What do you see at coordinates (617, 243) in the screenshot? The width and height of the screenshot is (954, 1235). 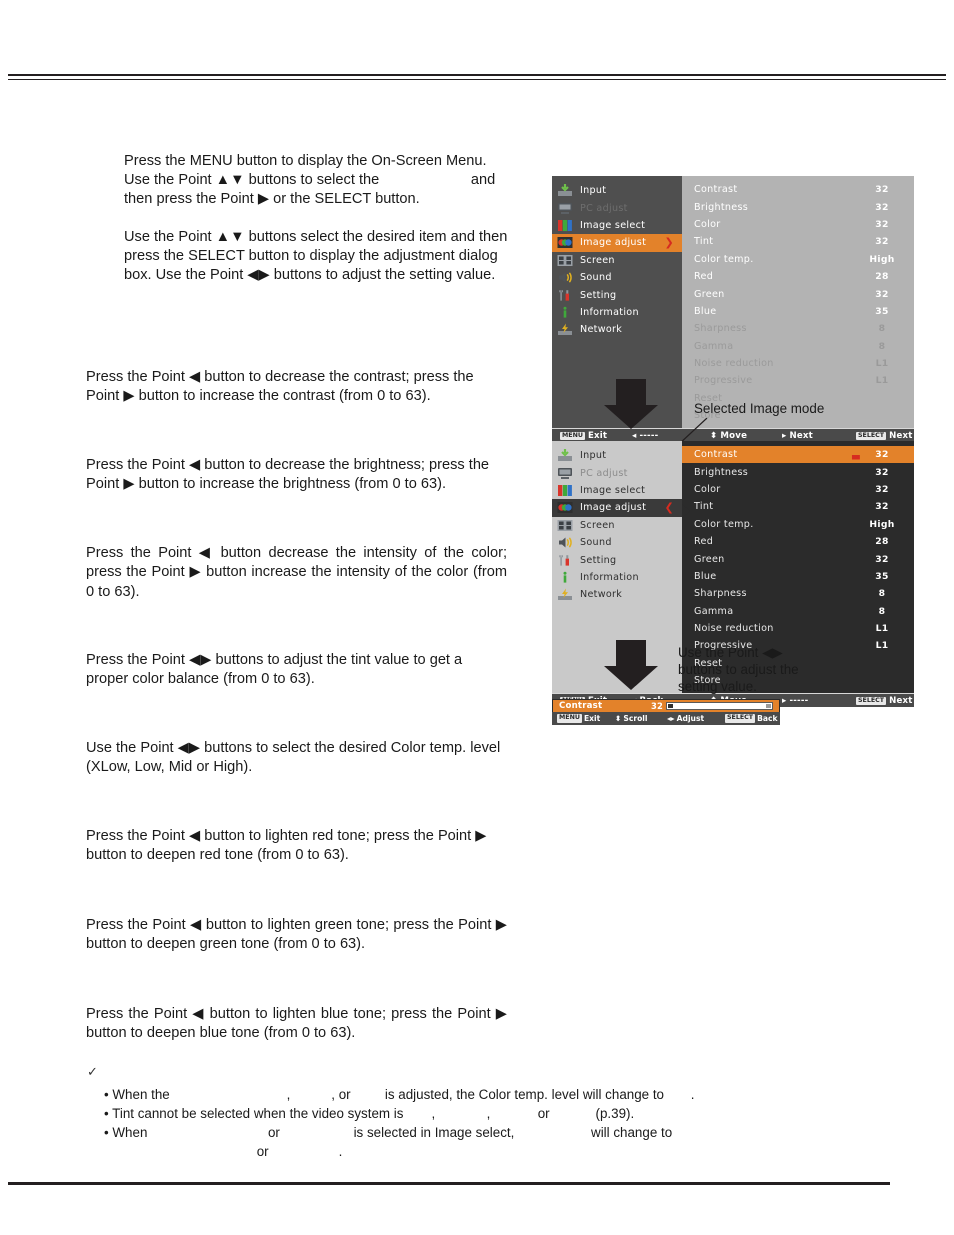 I see `osd-sidebar-item-image-adjust: Image adjust ❯` at bounding box center [617, 243].